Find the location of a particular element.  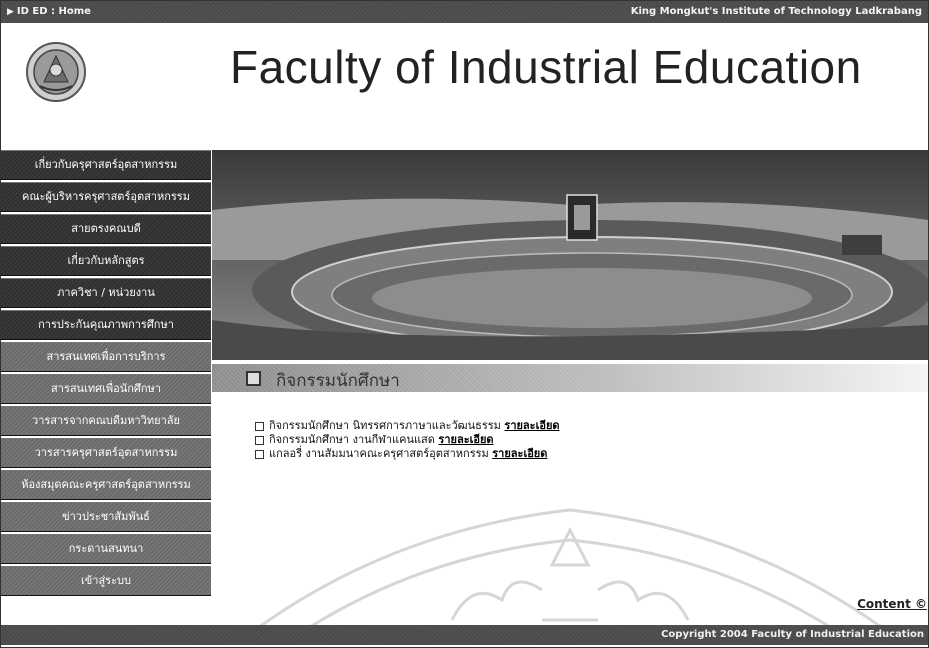

sidebar-item-service-info: สารสนเทศเพื่อการบริการ is located at coordinates (106, 357).